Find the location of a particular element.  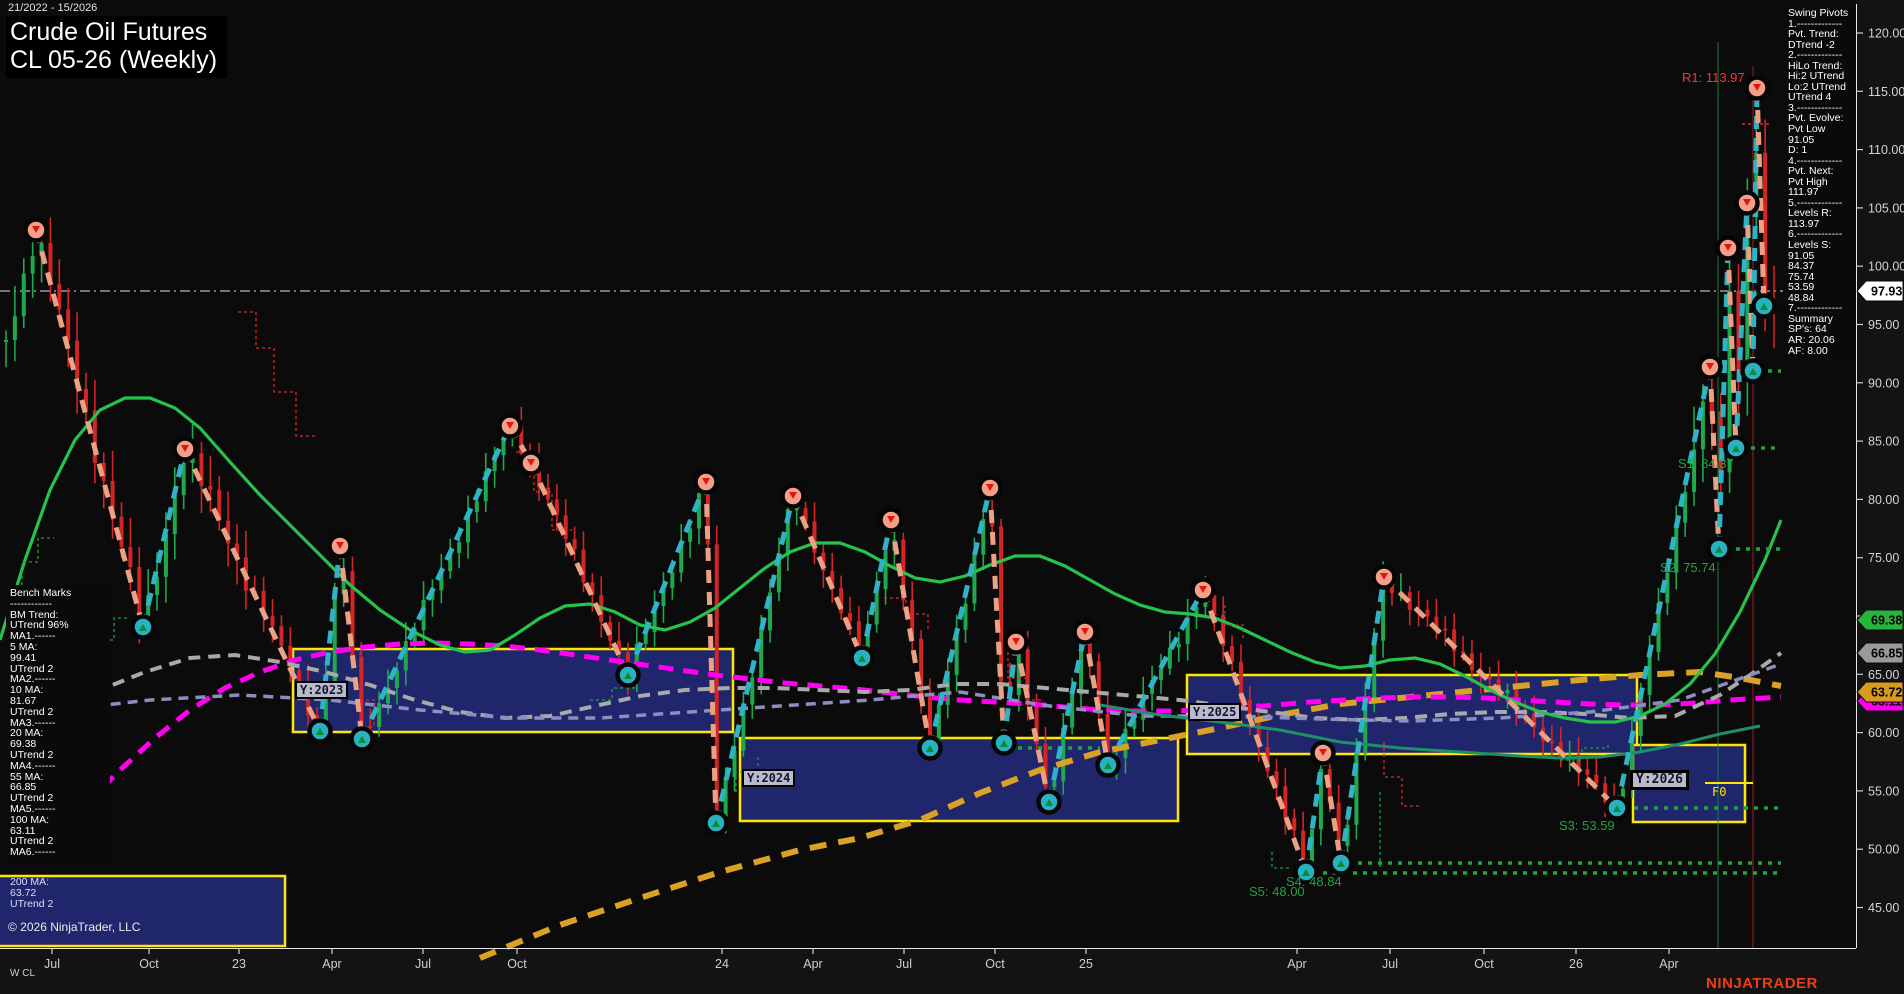

ninjatrader-logo: NINJATRADER is located at coordinates (1762, 983).